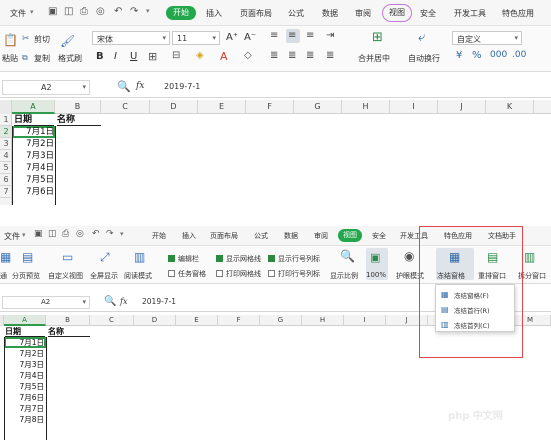 The height and width of the screenshot is (440, 551). I want to click on column-header-h: H, so click(366, 107).